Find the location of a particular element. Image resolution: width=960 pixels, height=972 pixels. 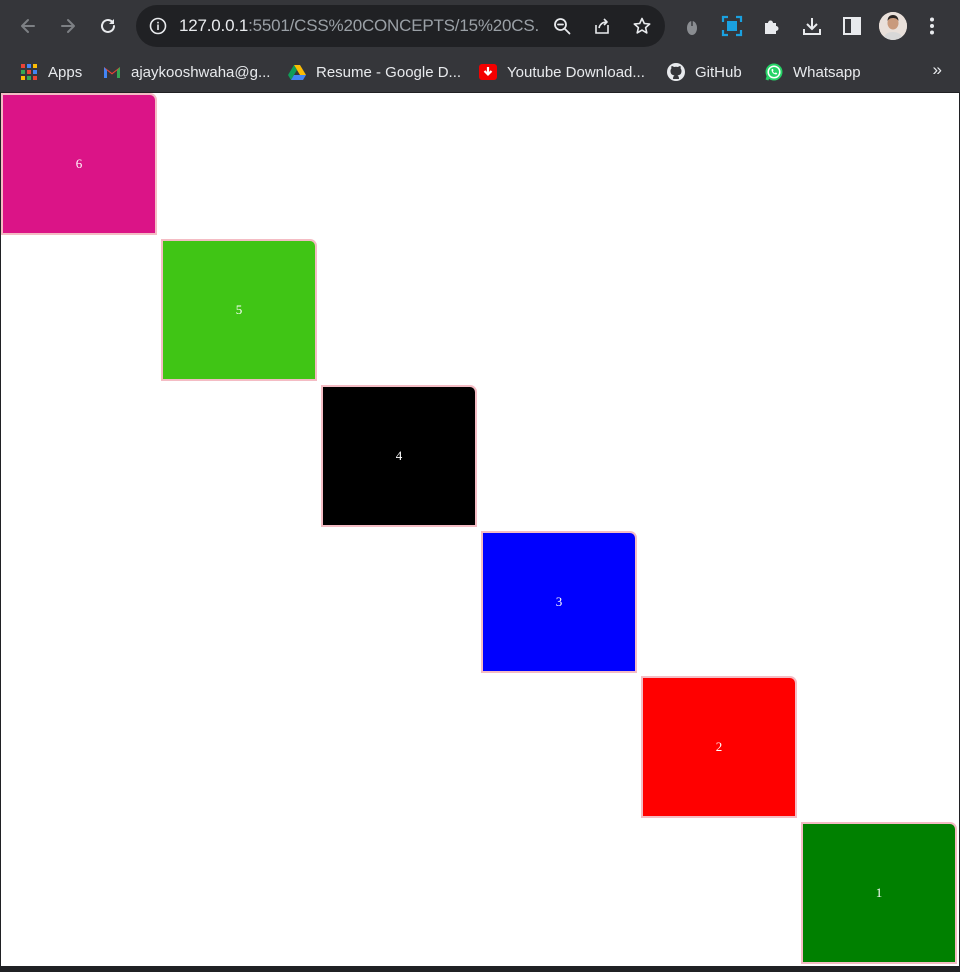

whatsapp-icon is located at coordinates (774, 72).